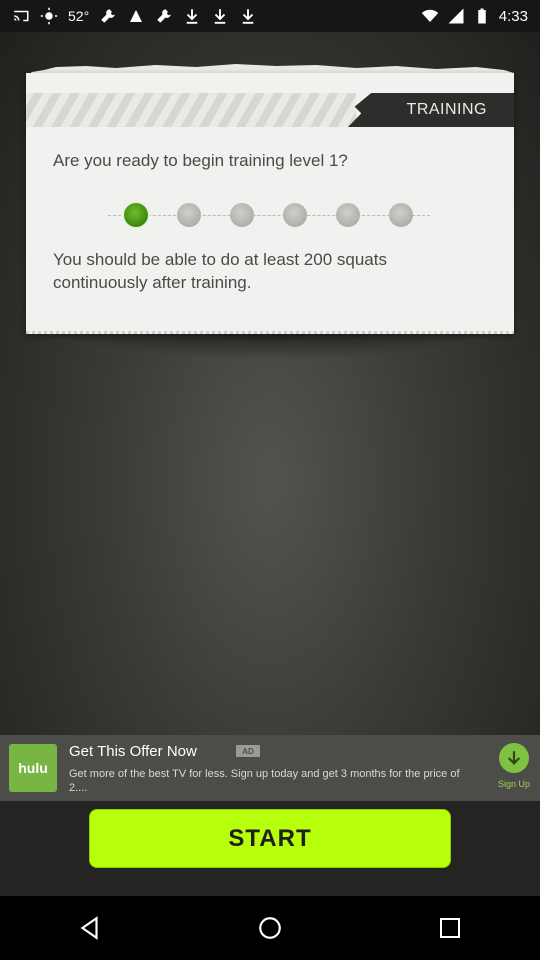  Describe the element at coordinates (270, 332) in the screenshot. I see `card-bottom-edge` at that location.